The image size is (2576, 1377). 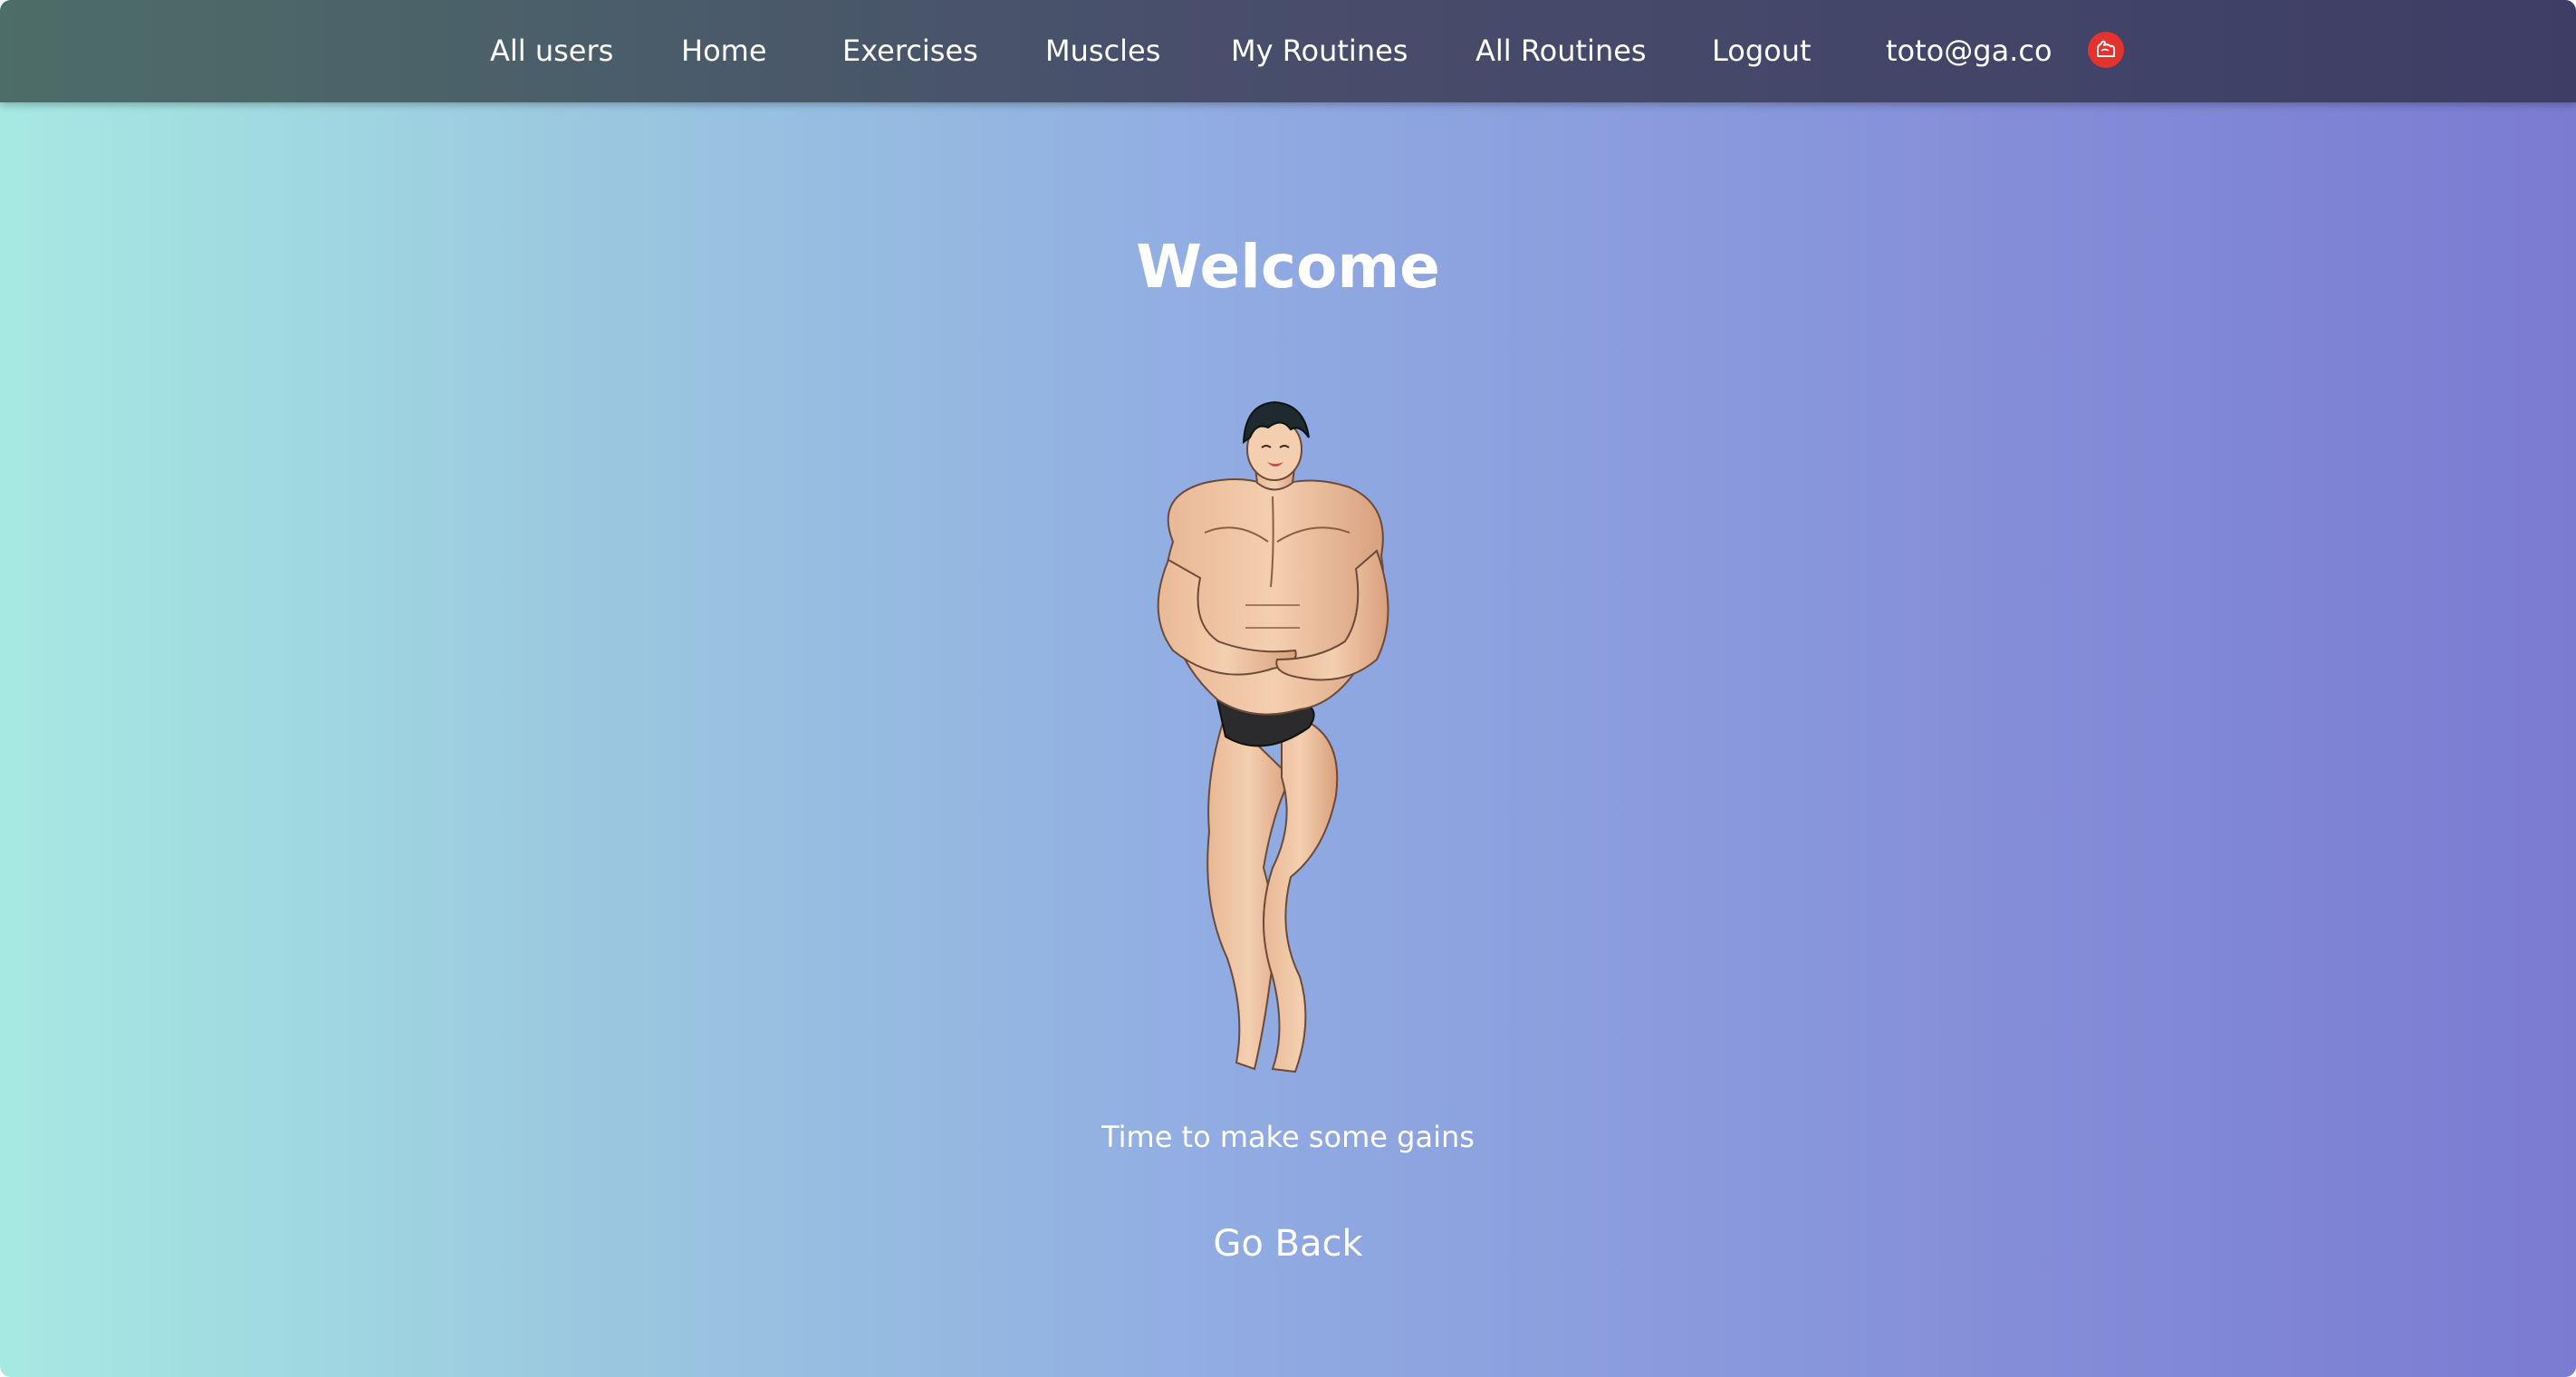 I want to click on nav-exercises-link: Exercises, so click(x=910, y=51).